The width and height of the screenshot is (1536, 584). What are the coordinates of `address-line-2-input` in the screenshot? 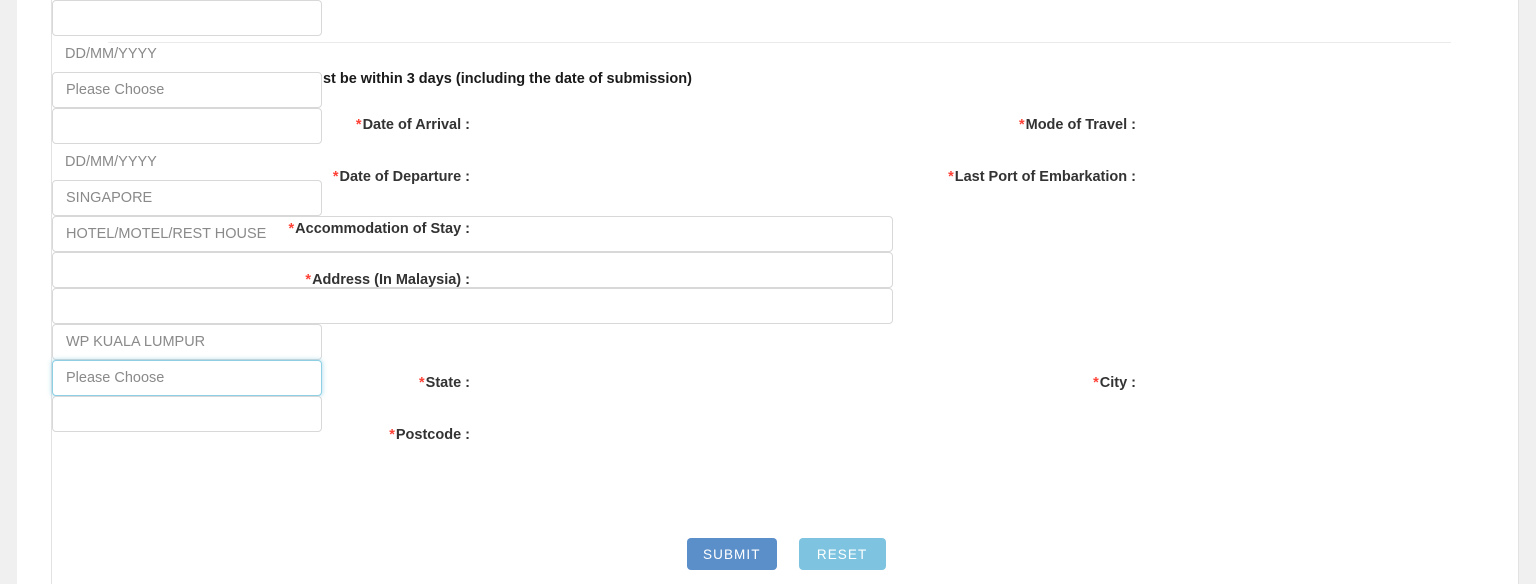 It's located at (472, 306).